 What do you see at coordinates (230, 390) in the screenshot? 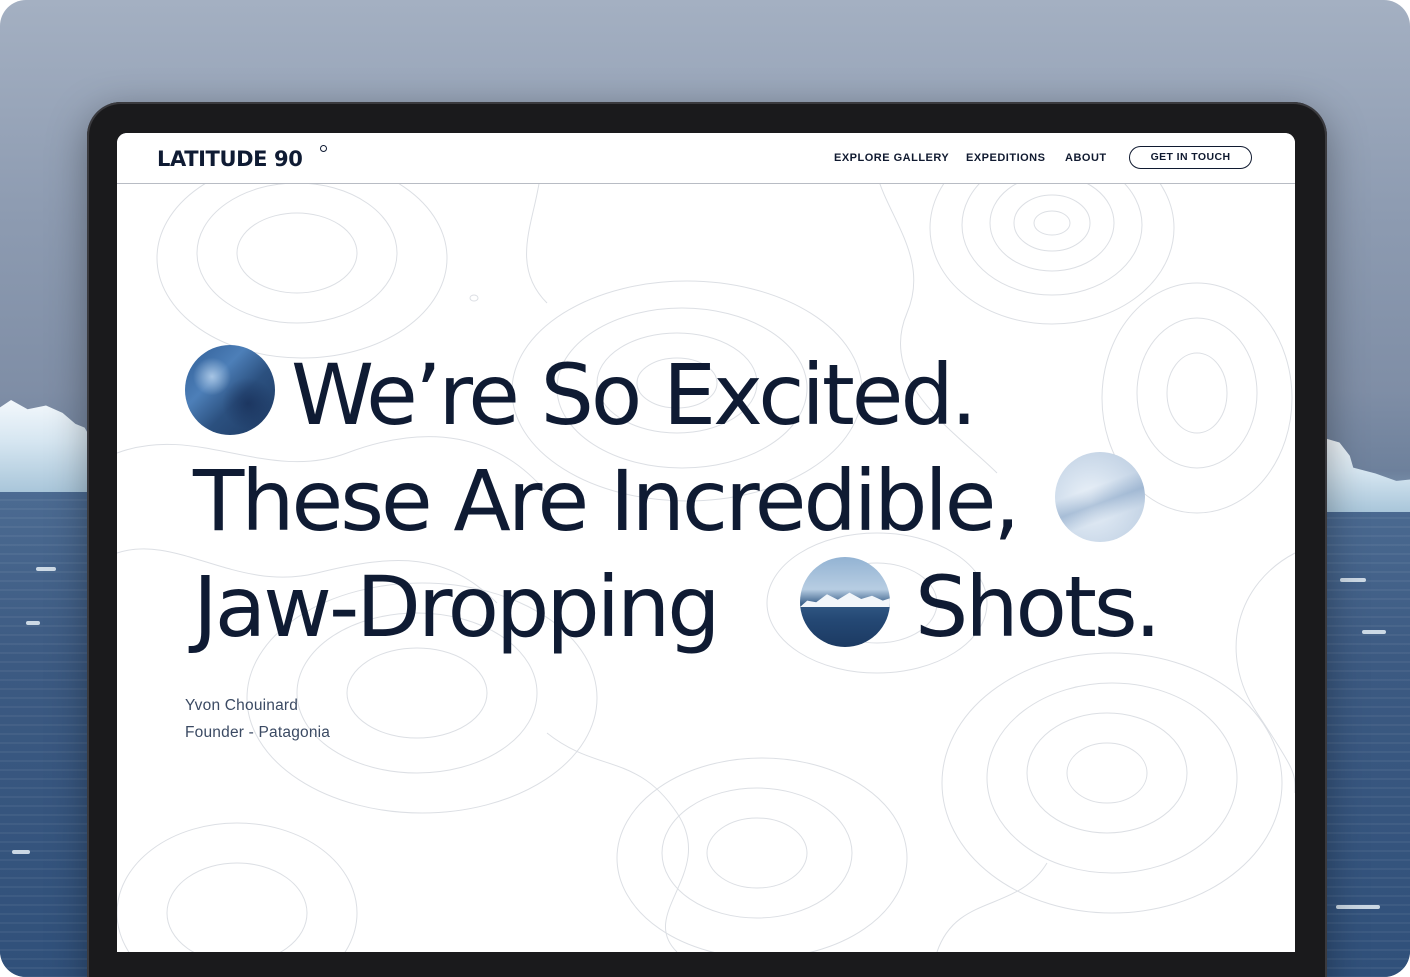
I see `glacier-photo-icon` at bounding box center [230, 390].